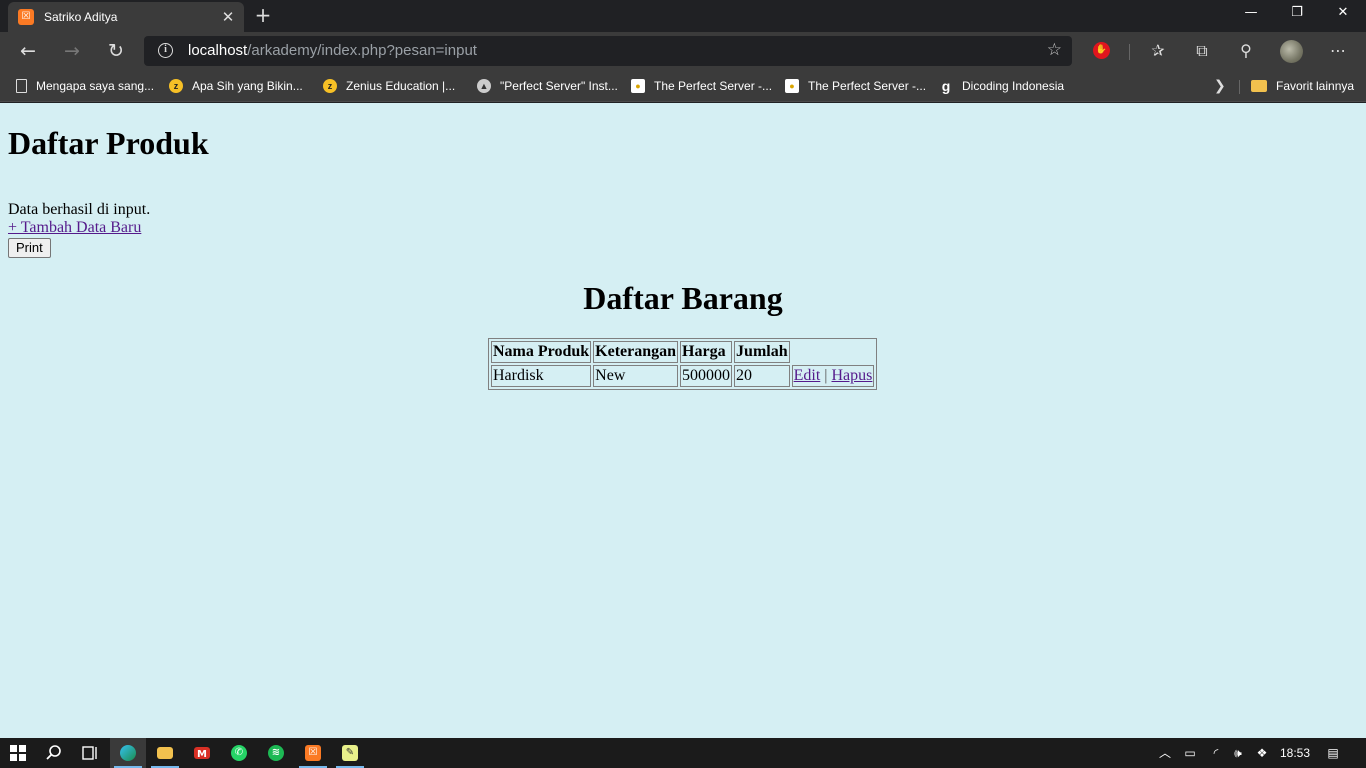  What do you see at coordinates (21, 86) in the screenshot?
I see `page-icon` at bounding box center [21, 86].